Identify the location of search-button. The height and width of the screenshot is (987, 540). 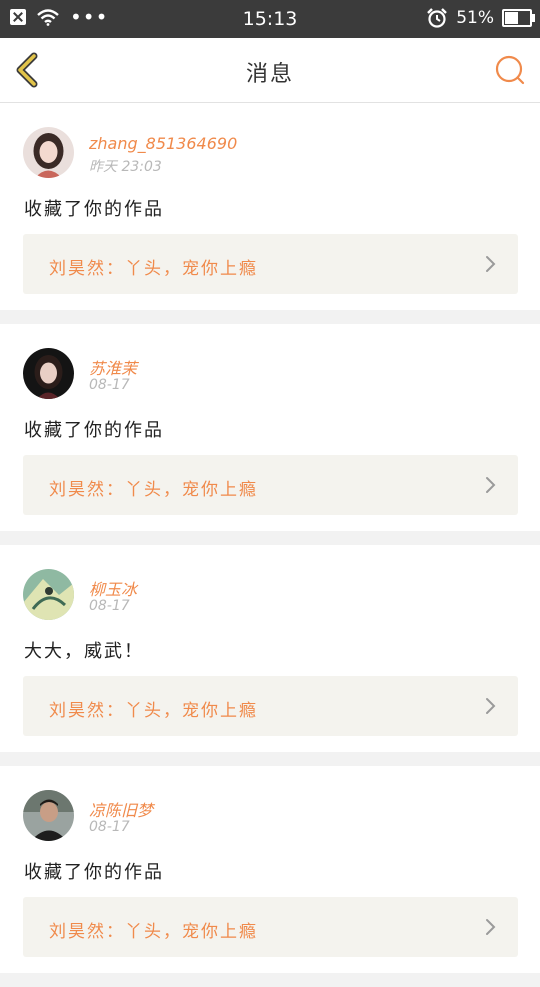
(510, 70).